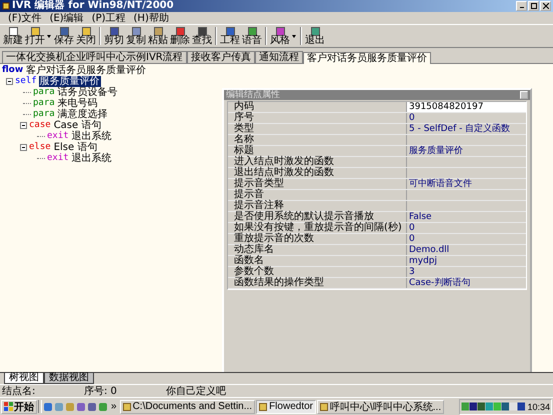 This screenshot has height=415, width=553. Describe the element at coordinates (538, 407) in the screenshot. I see `clock: 10:34` at that location.